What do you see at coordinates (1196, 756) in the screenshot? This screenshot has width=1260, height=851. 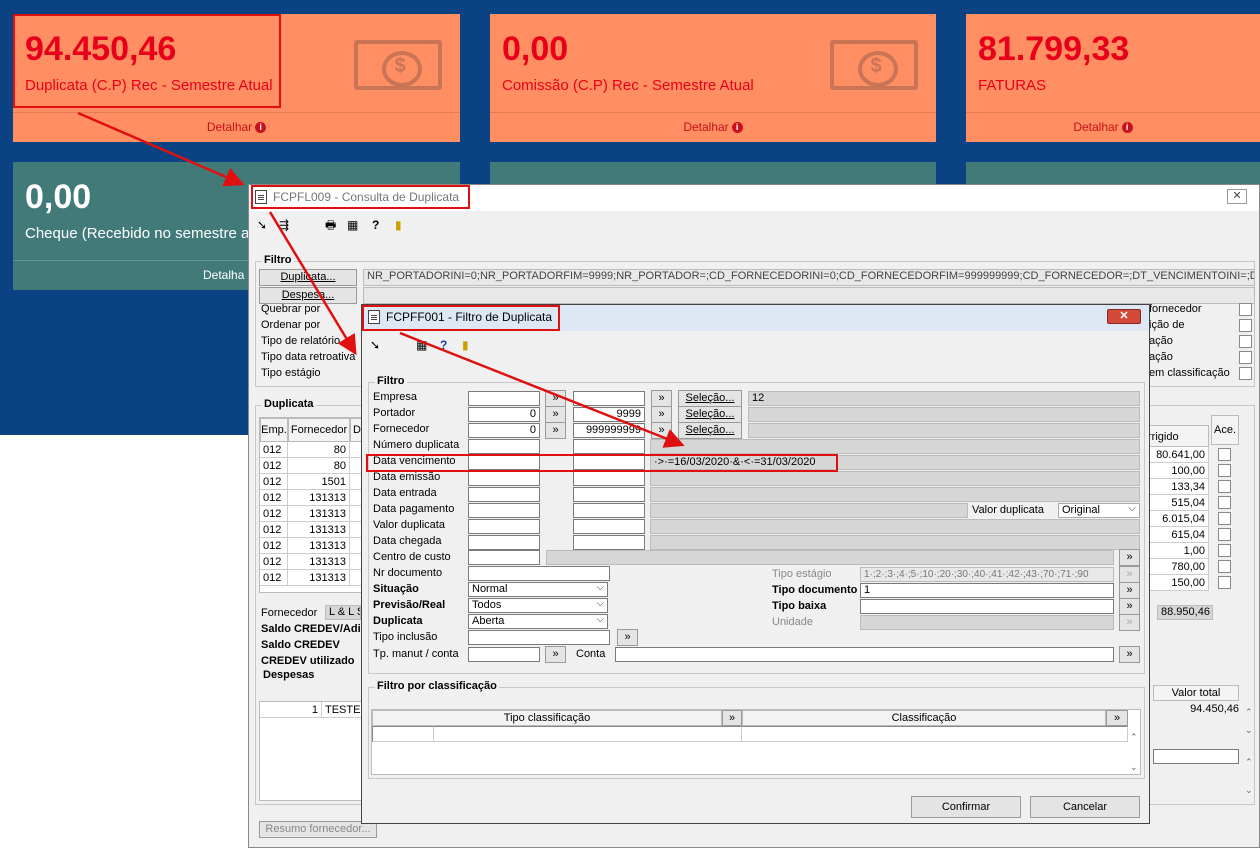 I see `text-field` at bounding box center [1196, 756].